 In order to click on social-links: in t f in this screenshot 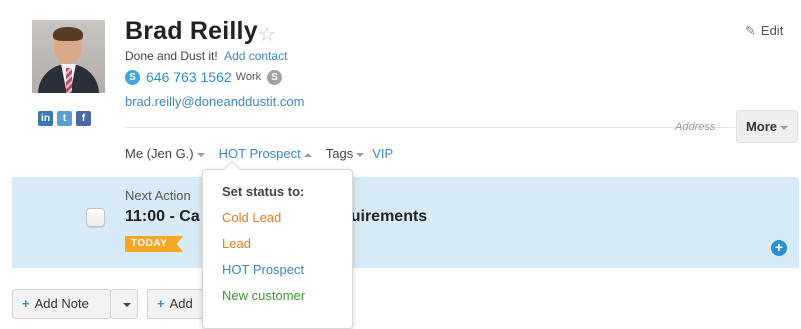, I will do `click(64, 118)`.